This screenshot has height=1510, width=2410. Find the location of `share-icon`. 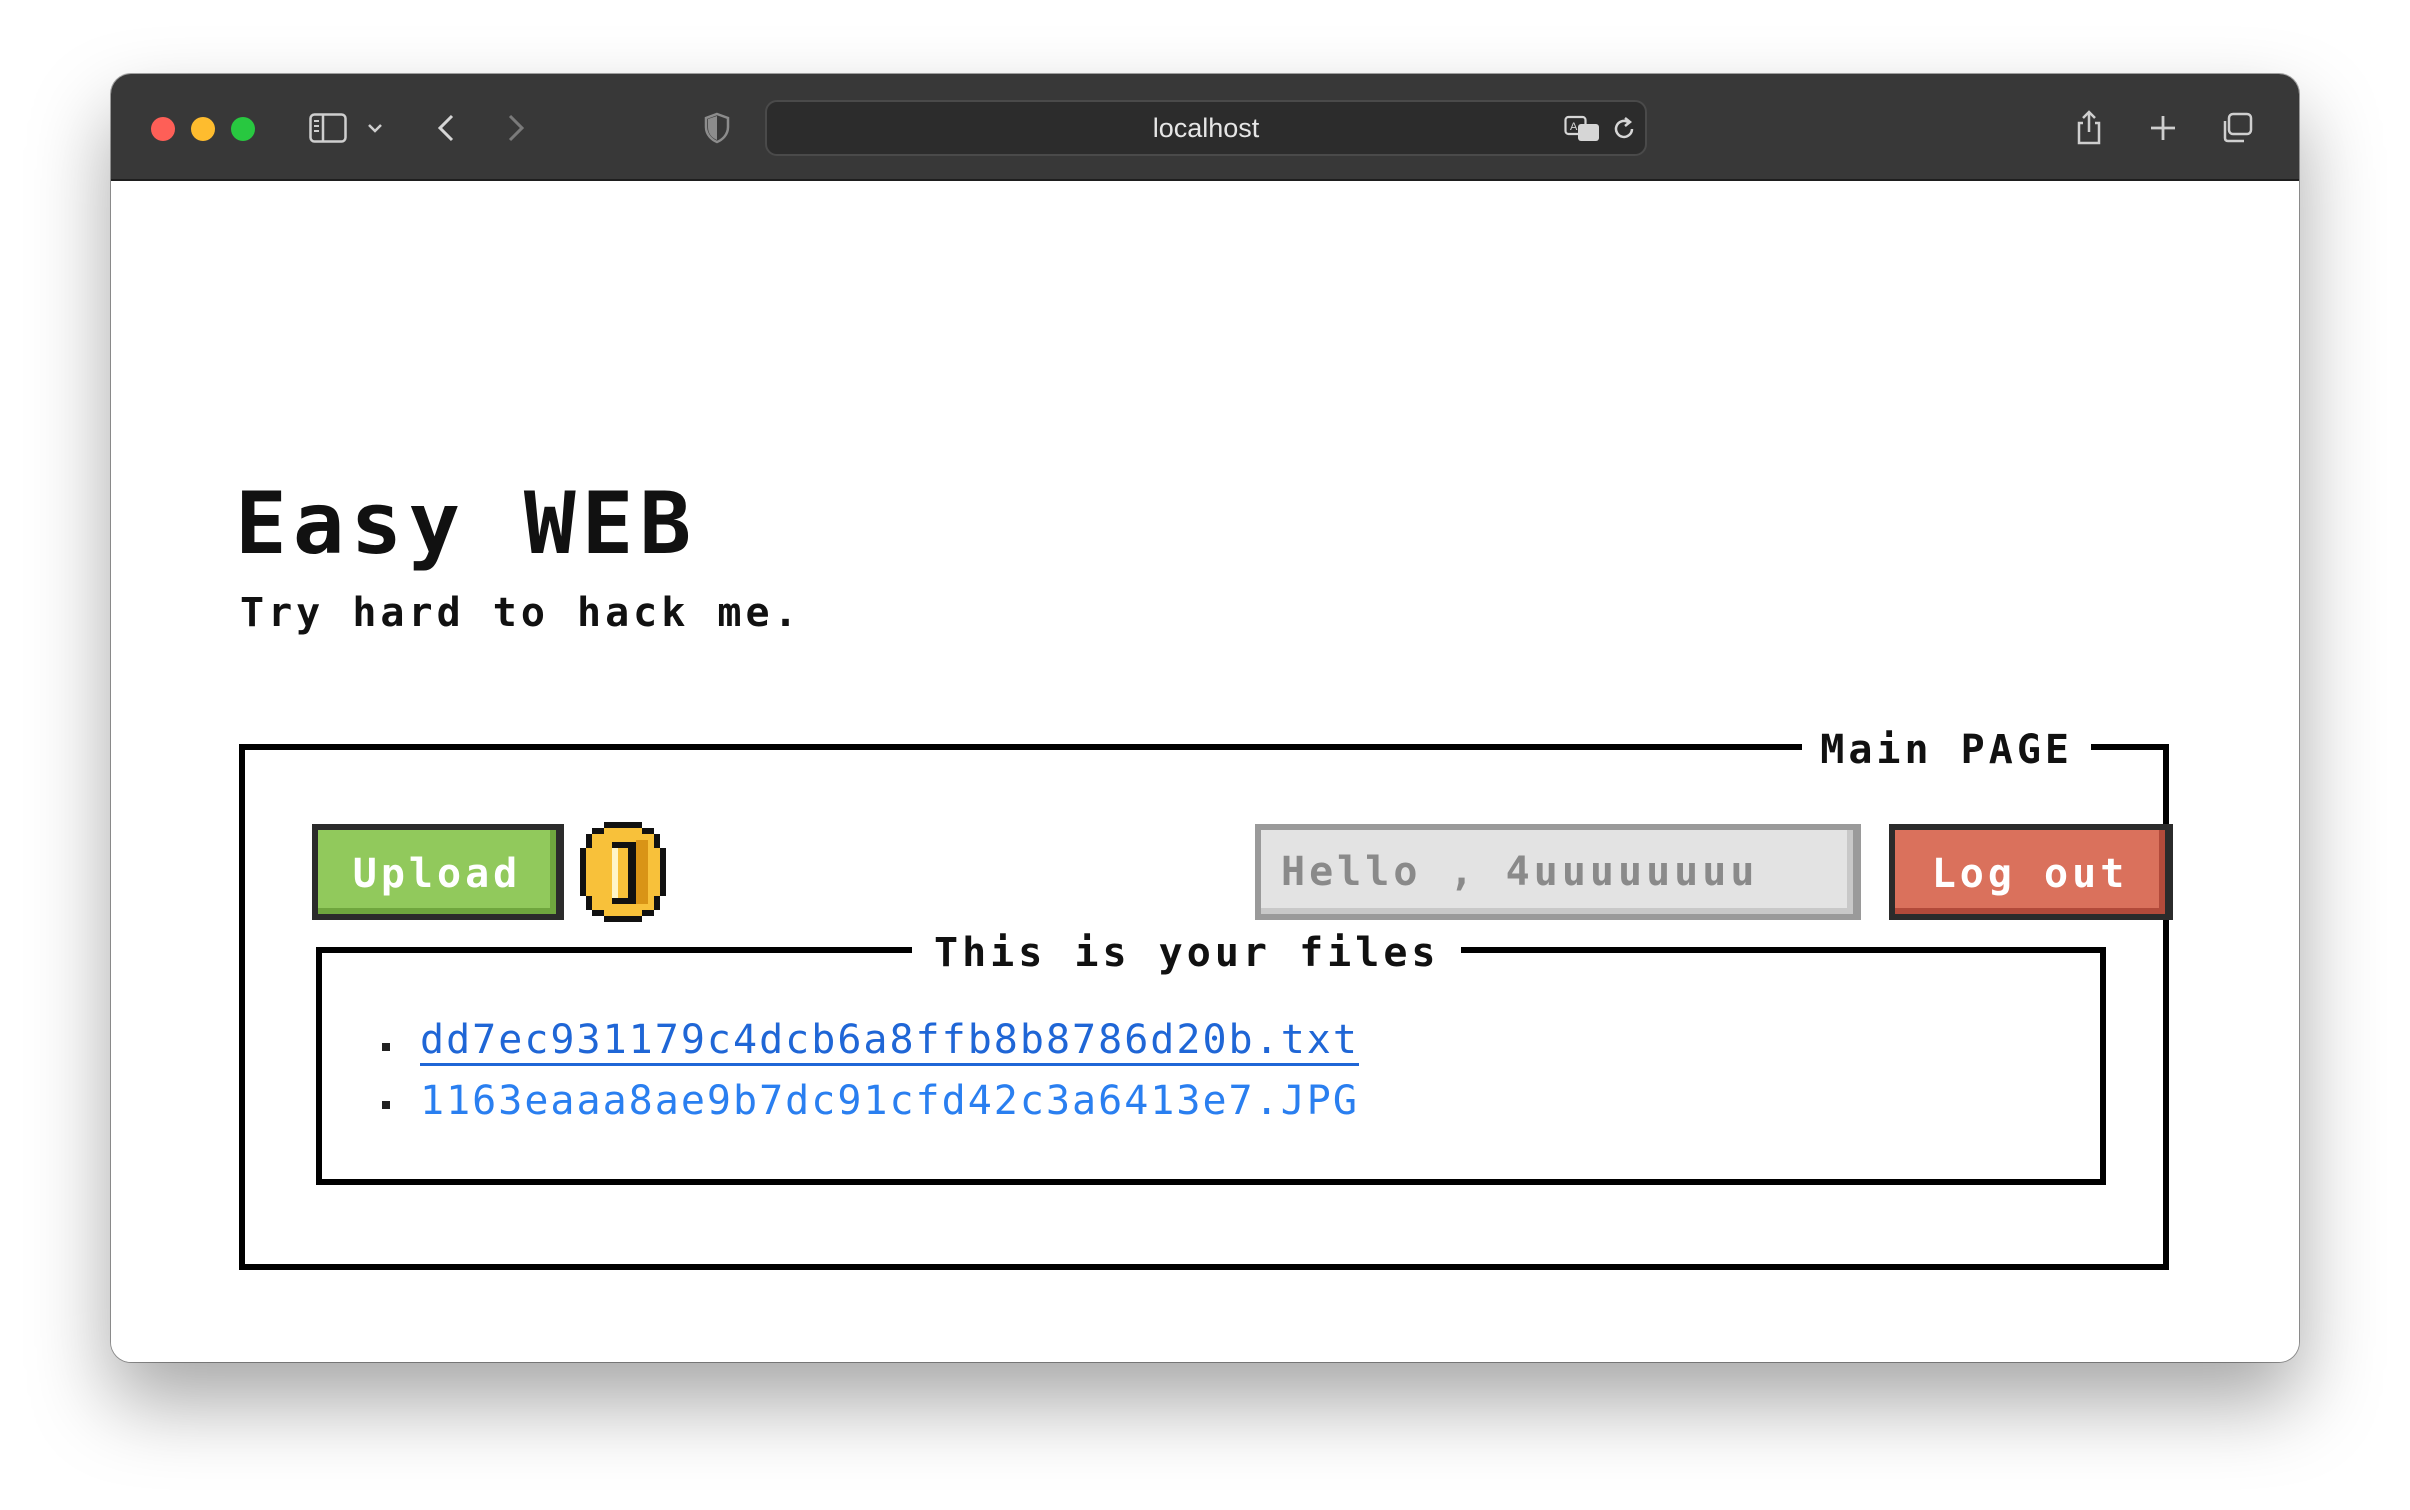

share-icon is located at coordinates (2089, 128).